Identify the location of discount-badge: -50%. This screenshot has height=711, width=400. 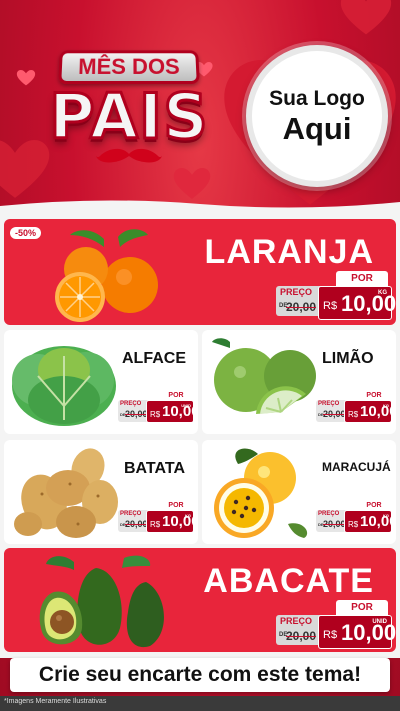
(26, 233).